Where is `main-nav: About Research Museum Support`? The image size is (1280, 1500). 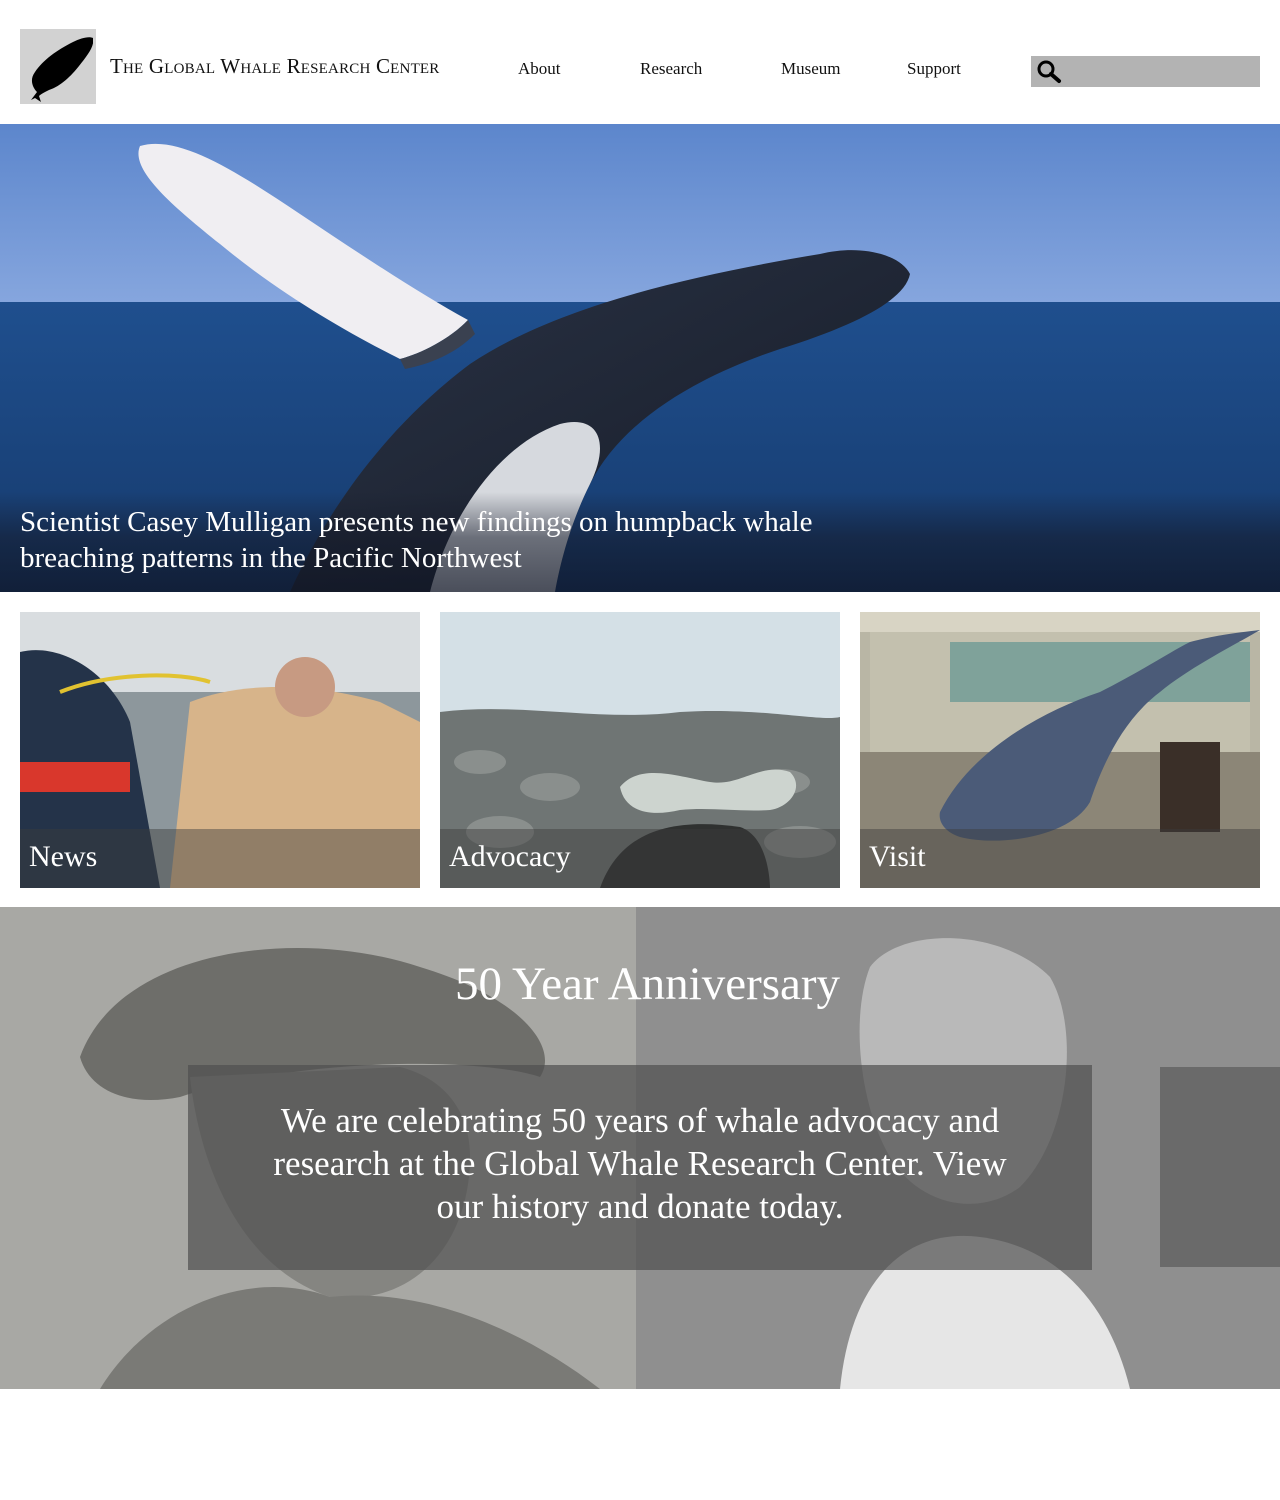
main-nav: About Research Museum Support is located at coordinates (500, 71).